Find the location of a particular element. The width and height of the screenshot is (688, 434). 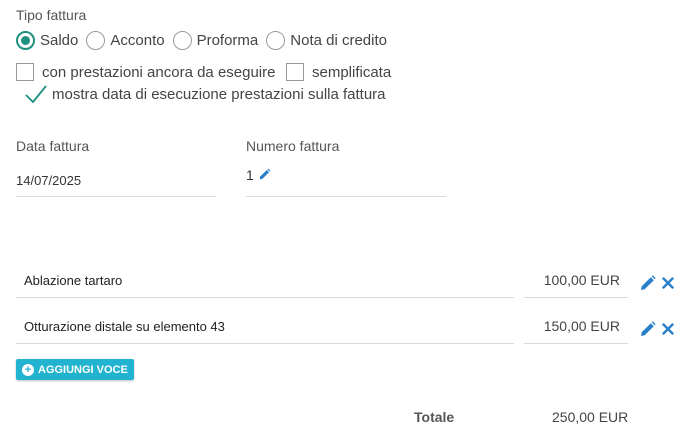

radio-saldo-label: Saldo is located at coordinates (59, 40).